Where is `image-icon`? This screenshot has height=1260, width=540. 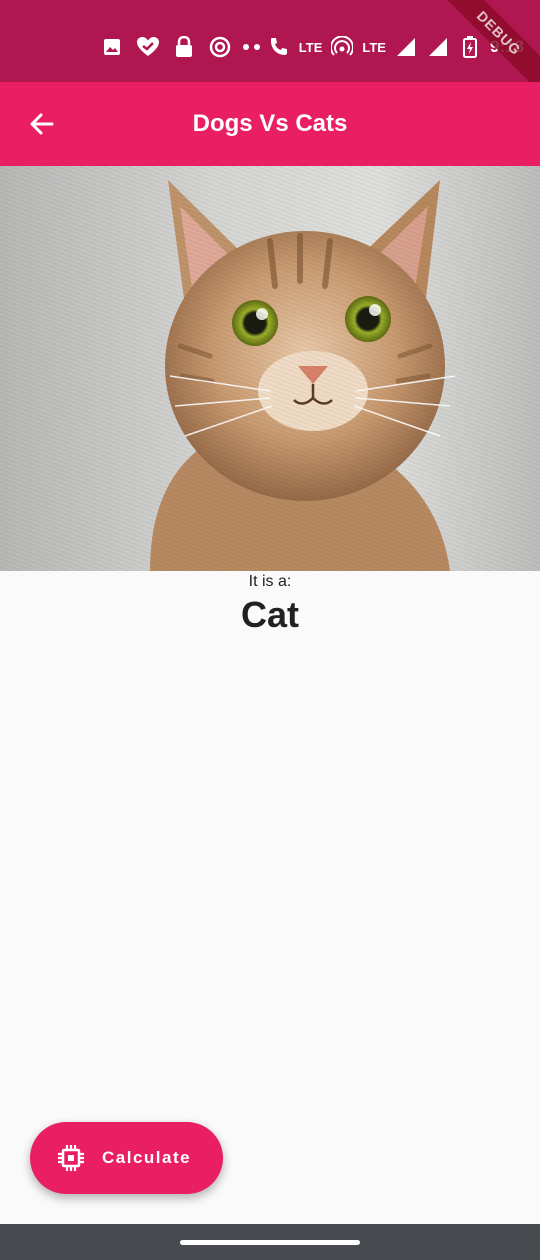 image-icon is located at coordinates (112, 47).